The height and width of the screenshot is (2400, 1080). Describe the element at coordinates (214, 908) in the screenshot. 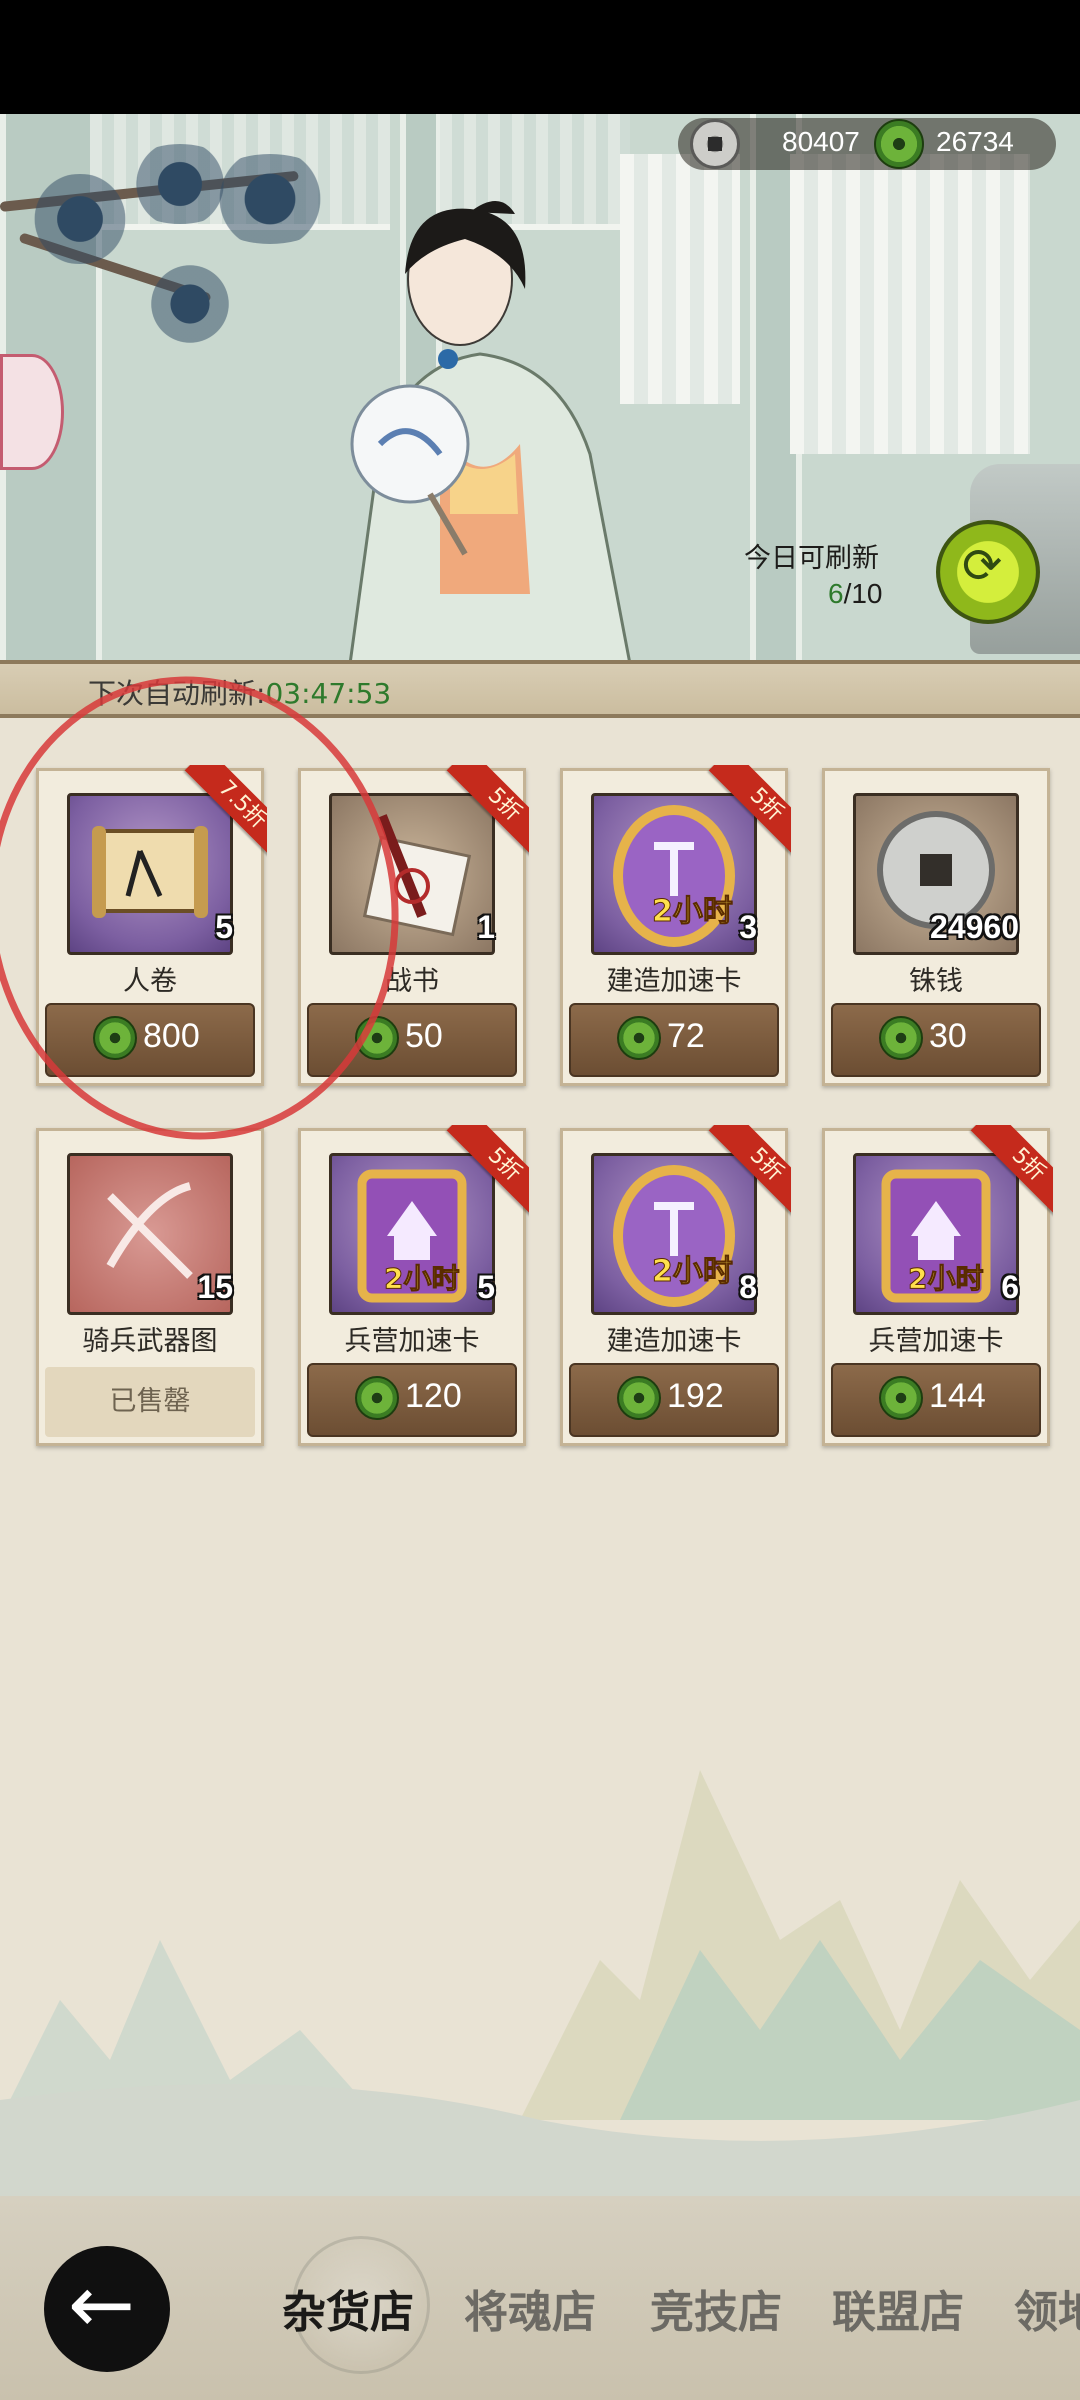

I see `red-annotation-circle` at that location.